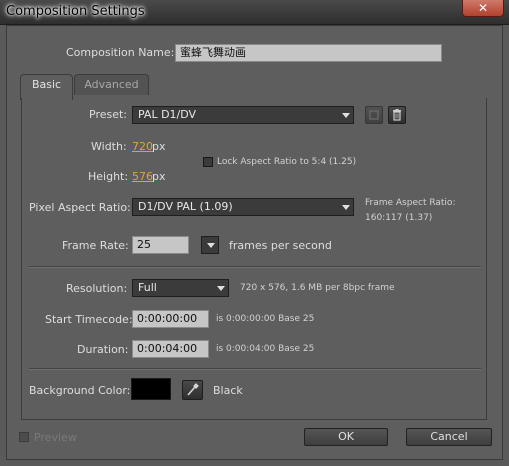  Describe the element at coordinates (346, 437) in the screenshot. I see `ok-button: OK` at that location.